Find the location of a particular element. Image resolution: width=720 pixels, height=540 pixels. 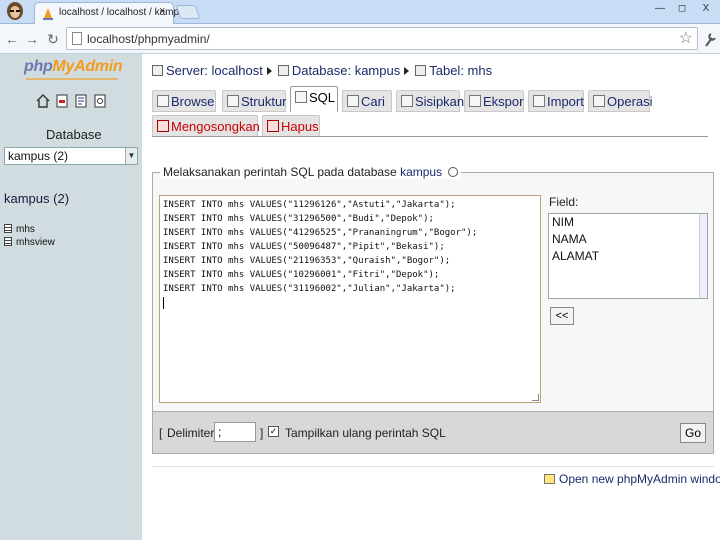

tab-import: Import is located at coordinates (556, 101).